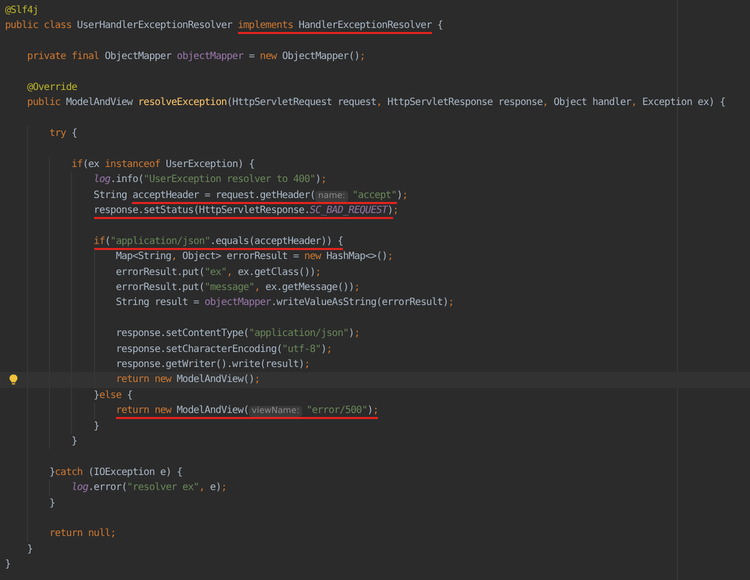 The height and width of the screenshot is (580, 750). Describe the element at coordinates (115, 473) in the screenshot. I see `code-text: }catch (IOException e) {` at that location.